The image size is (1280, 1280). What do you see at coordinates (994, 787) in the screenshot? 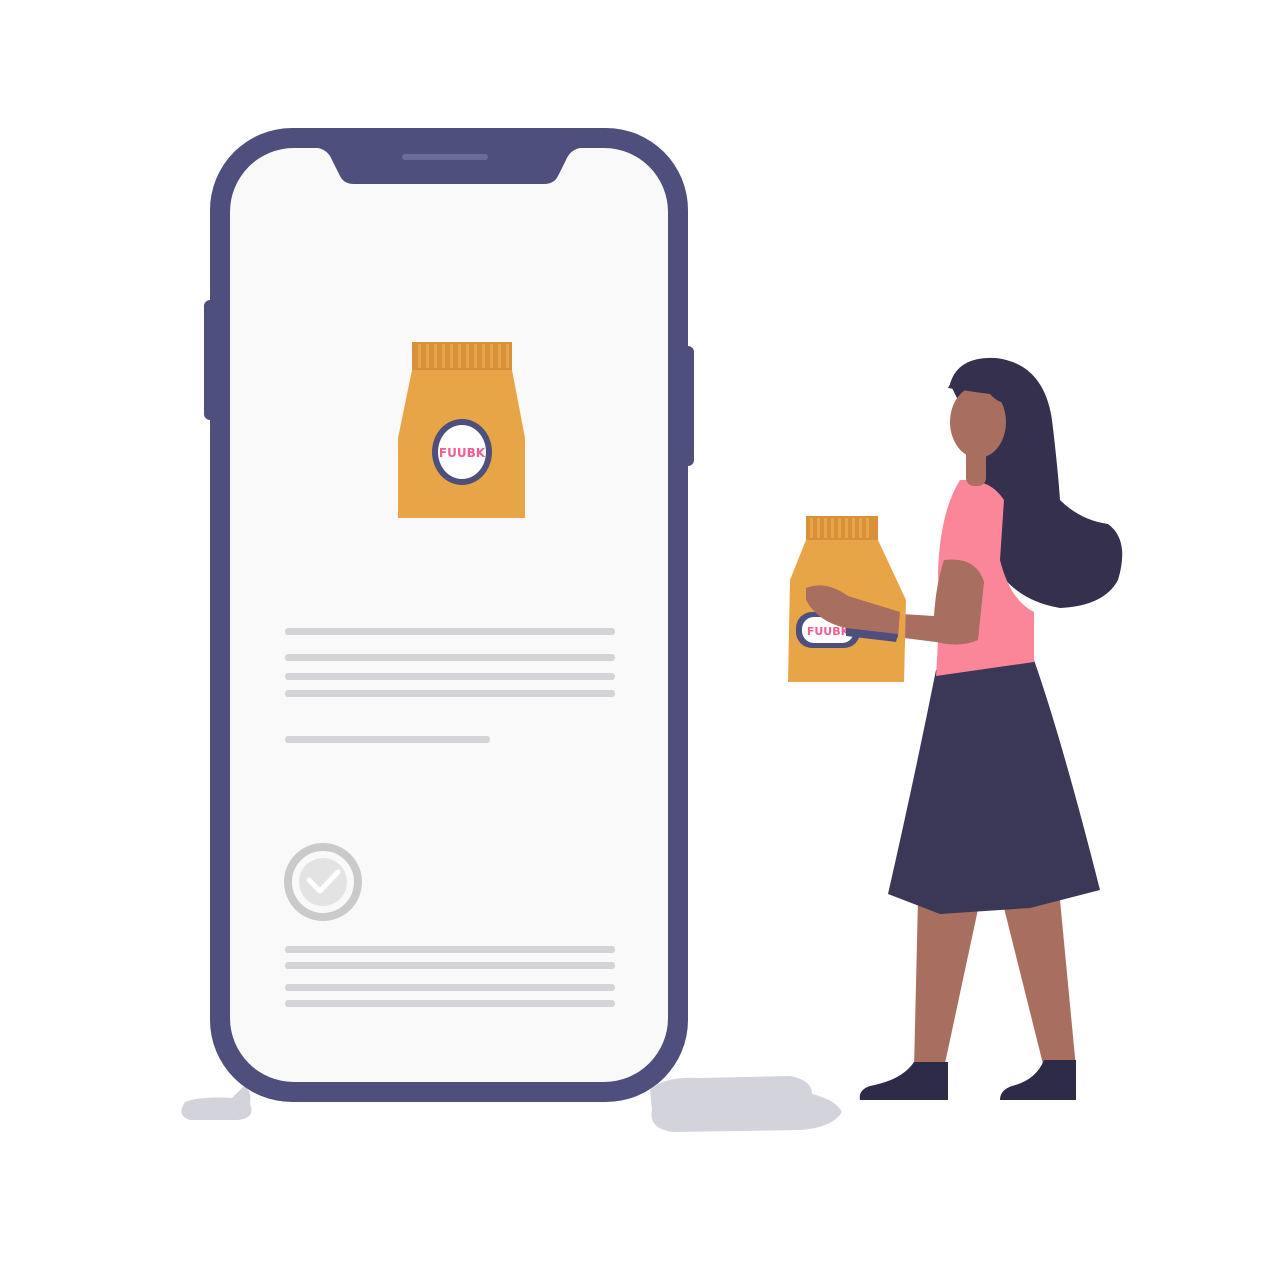
I see `skirt` at bounding box center [994, 787].